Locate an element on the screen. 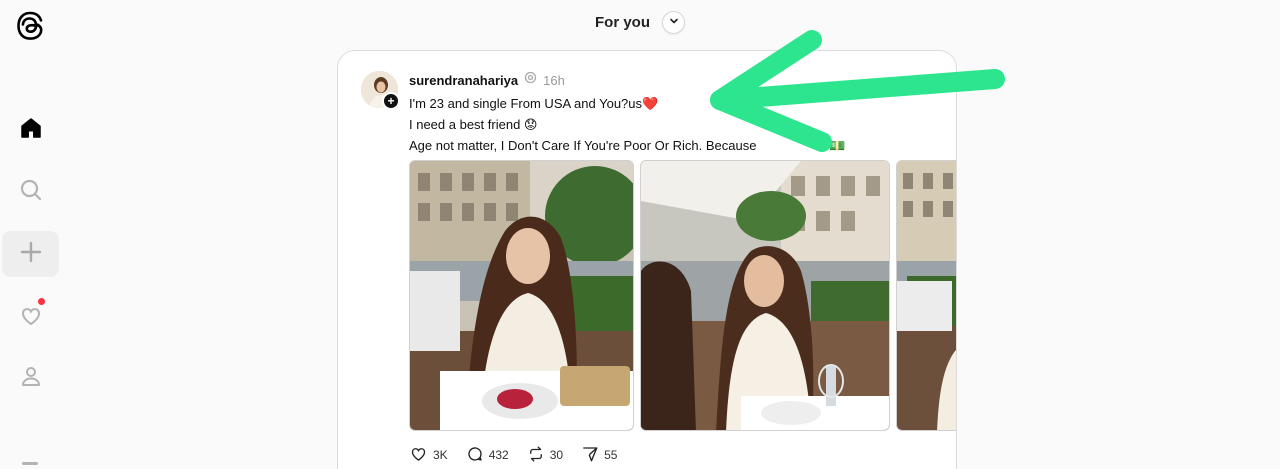 Image resolution: width=1280 pixels, height=469 pixels. sidebar-item-home is located at coordinates (30, 130).